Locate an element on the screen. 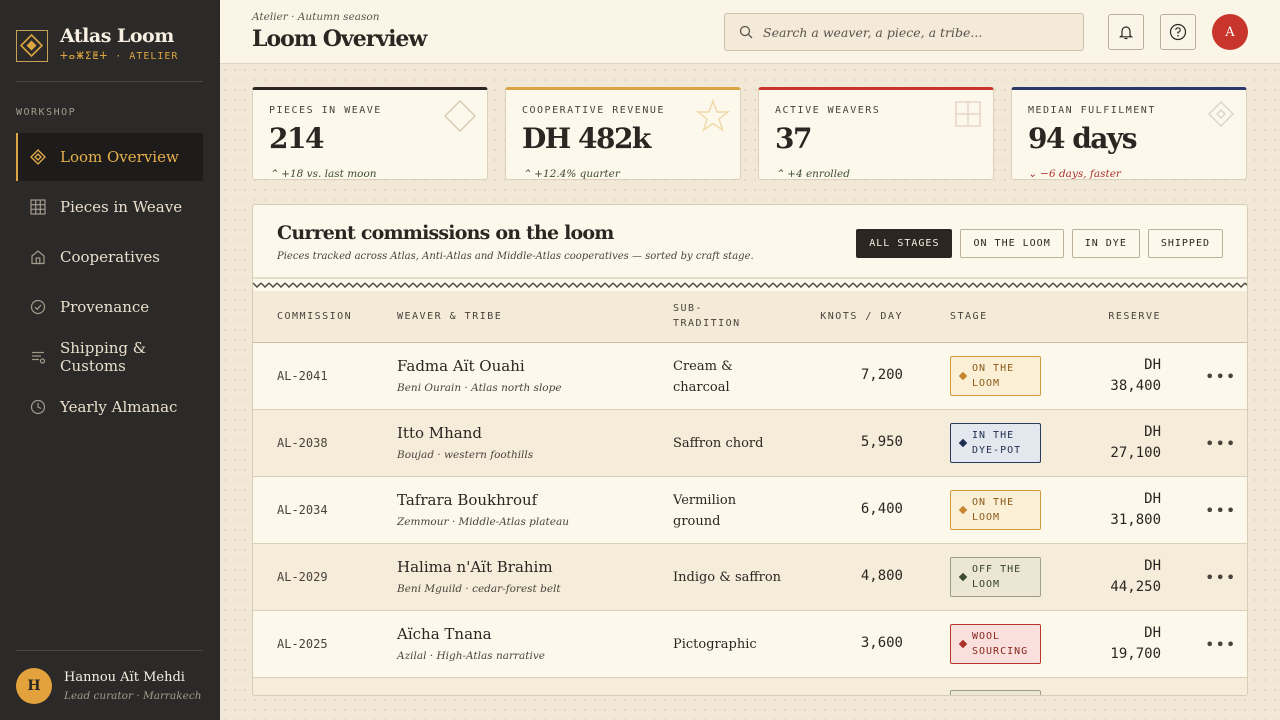  weaver-tribe: Azilal · High-Atlas narrative is located at coordinates (471, 656).